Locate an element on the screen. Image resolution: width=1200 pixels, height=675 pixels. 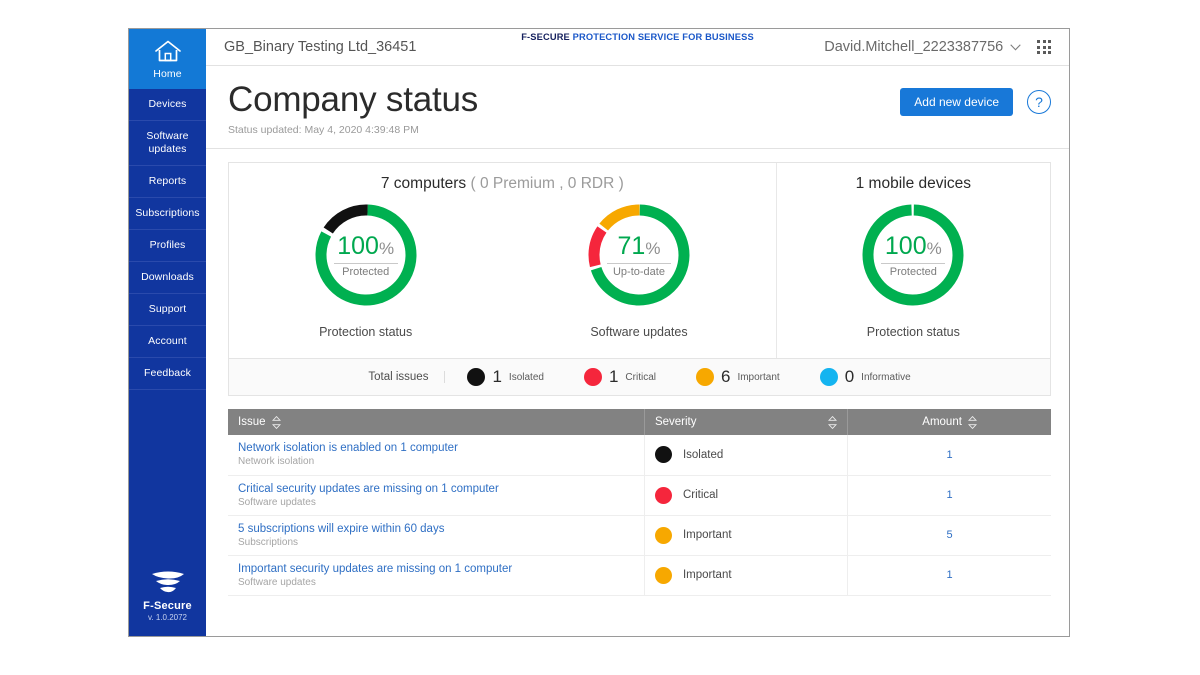
column-label-severity: Severity is located at coordinates (675, 422).